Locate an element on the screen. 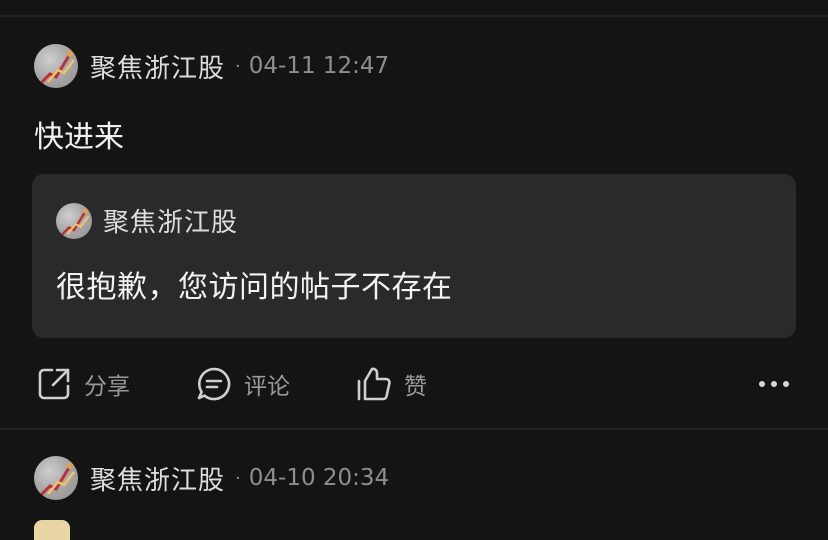 This screenshot has width=828, height=540. comment-icon is located at coordinates (214, 384).